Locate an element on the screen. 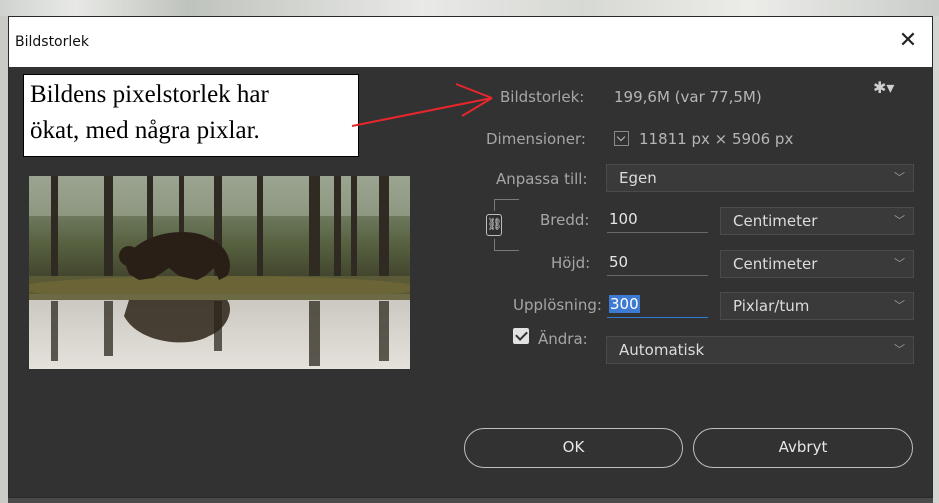 This screenshot has width=939, height=503. gear-icon: ✱▾ is located at coordinates (883, 87).